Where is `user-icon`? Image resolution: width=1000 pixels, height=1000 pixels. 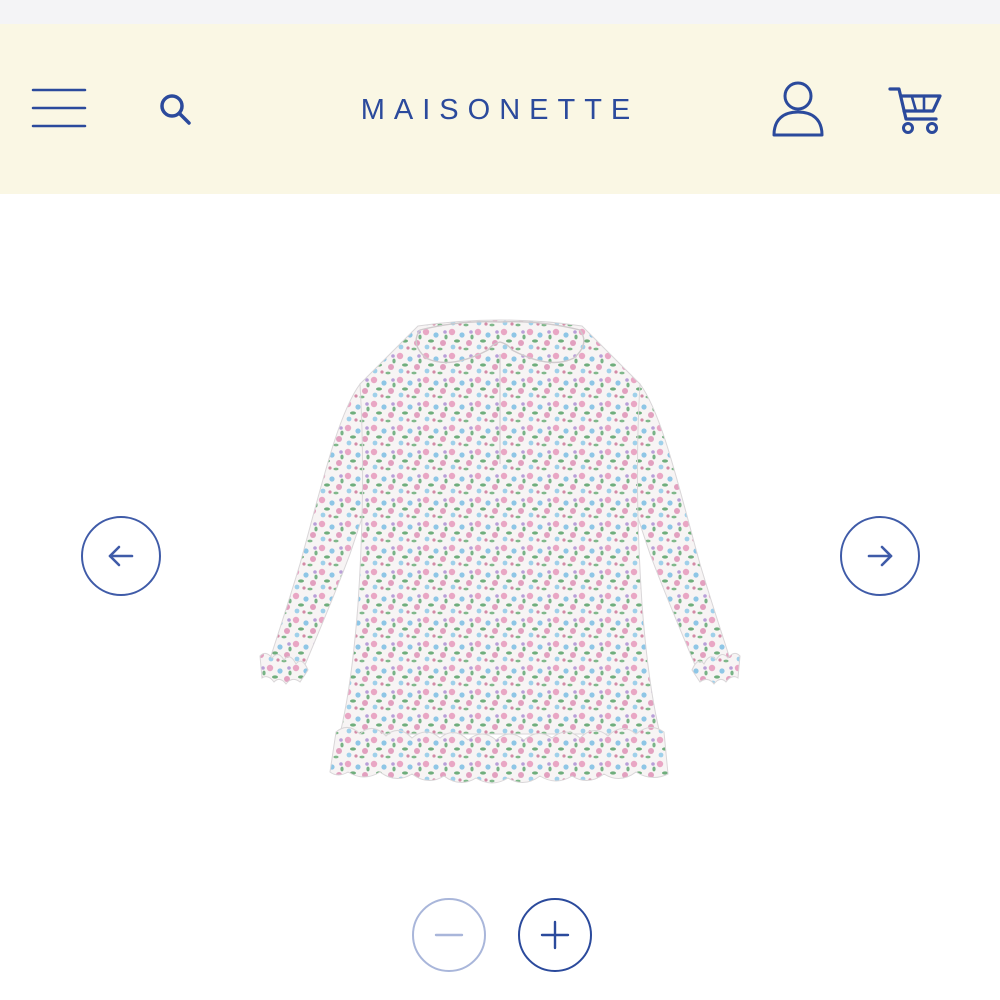 user-icon is located at coordinates (798, 109).